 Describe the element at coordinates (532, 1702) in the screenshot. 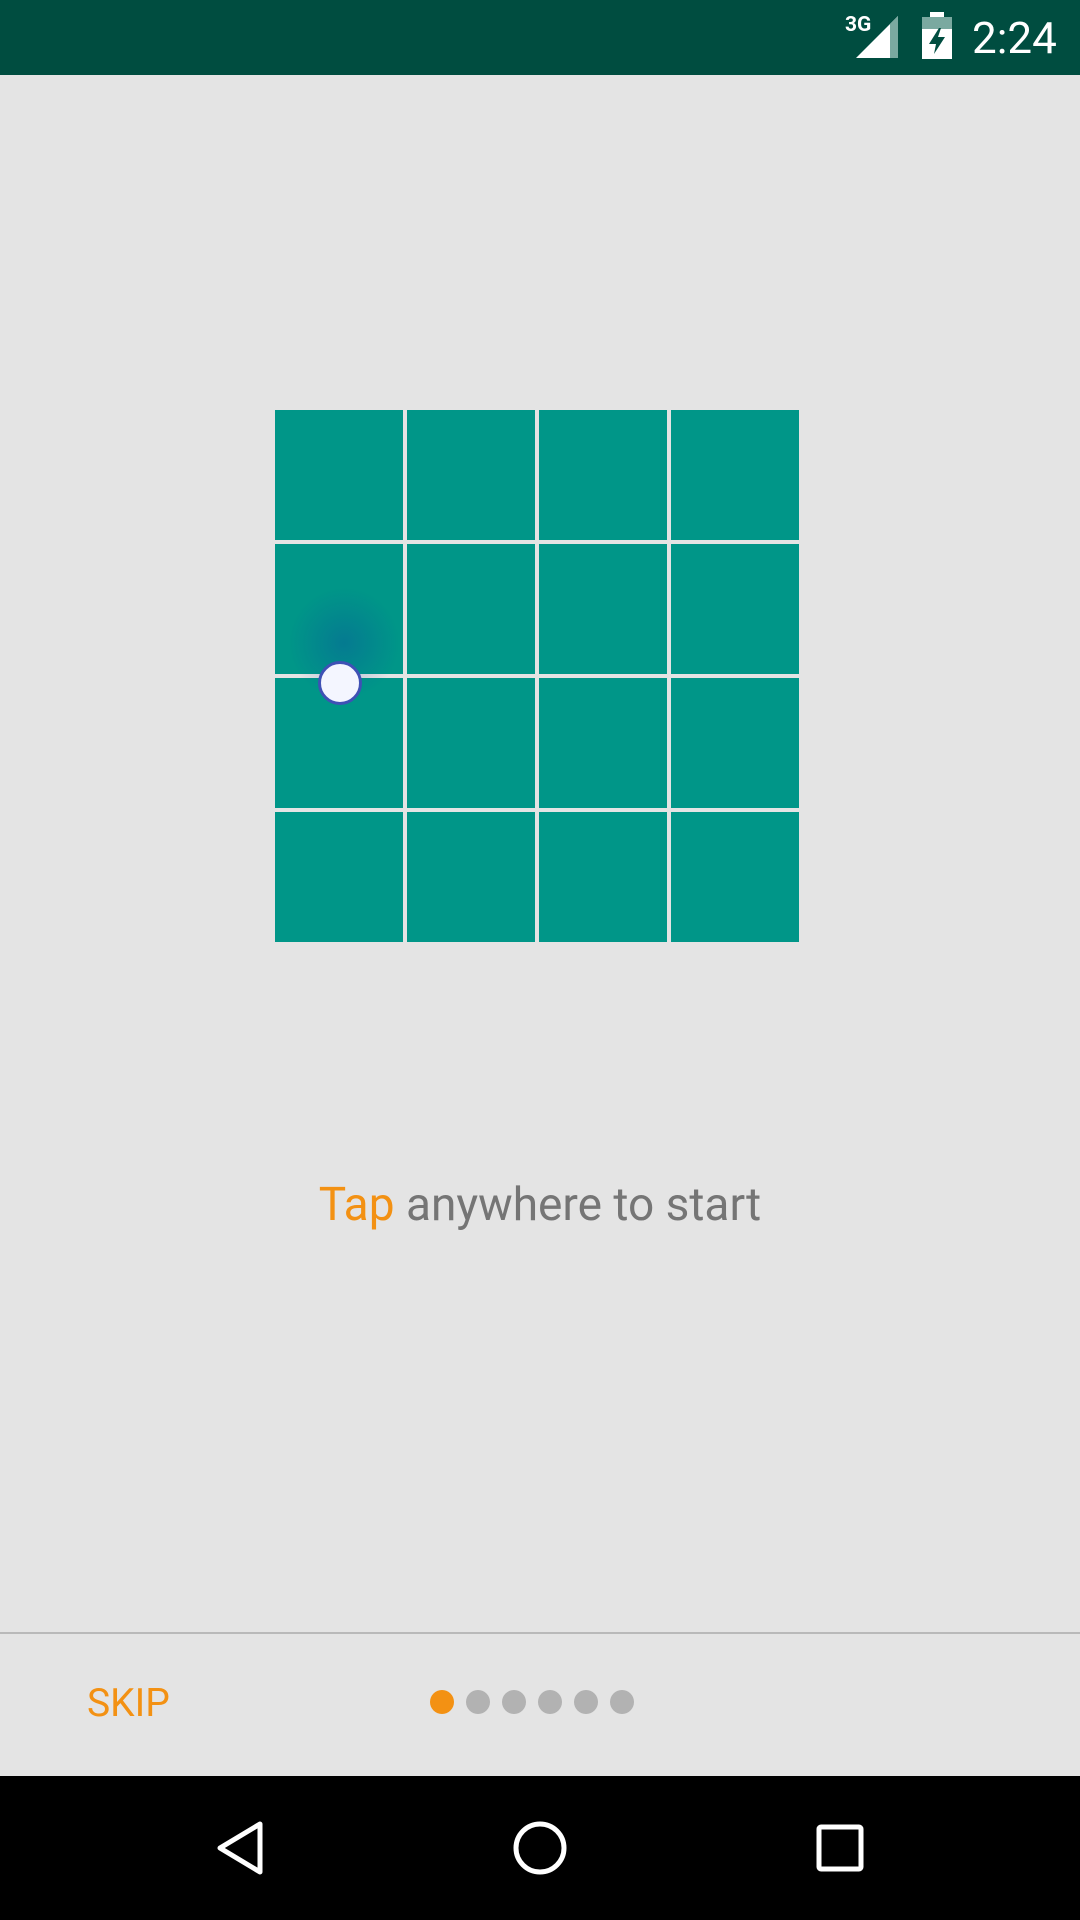

I see `page-indicator` at that location.